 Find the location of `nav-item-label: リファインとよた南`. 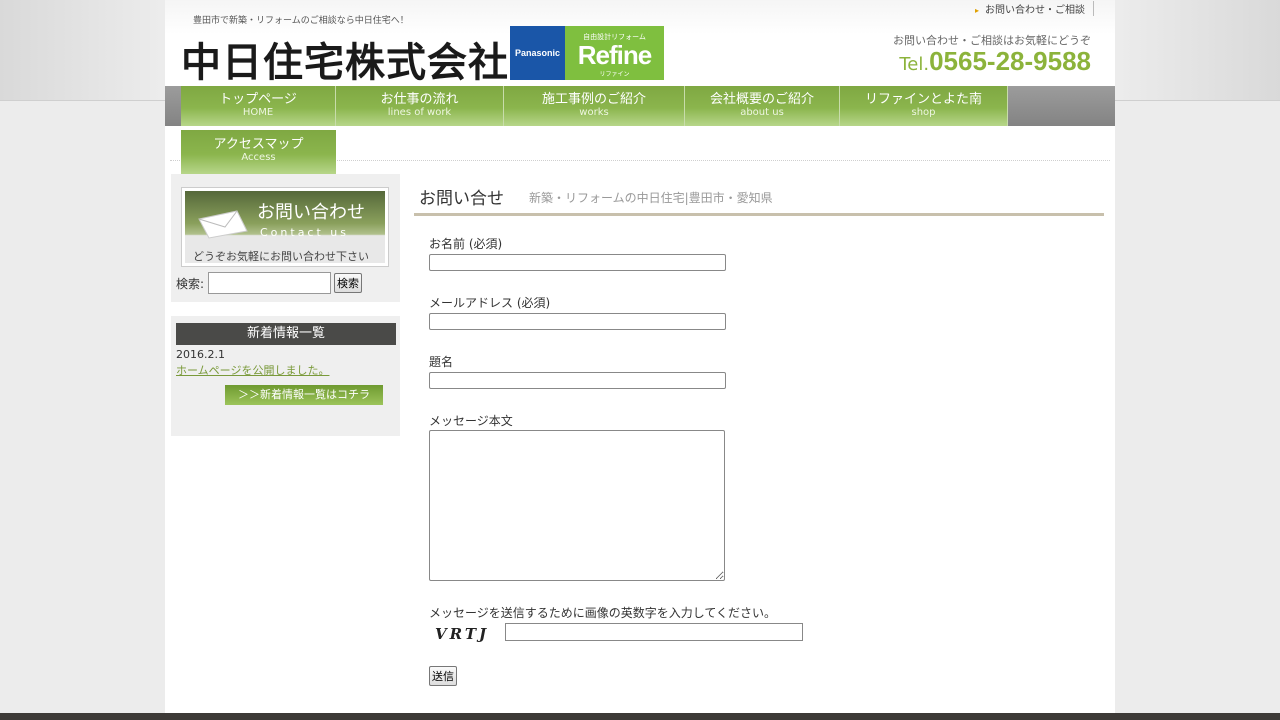

nav-item-label: リファインとよた南 is located at coordinates (923, 99).